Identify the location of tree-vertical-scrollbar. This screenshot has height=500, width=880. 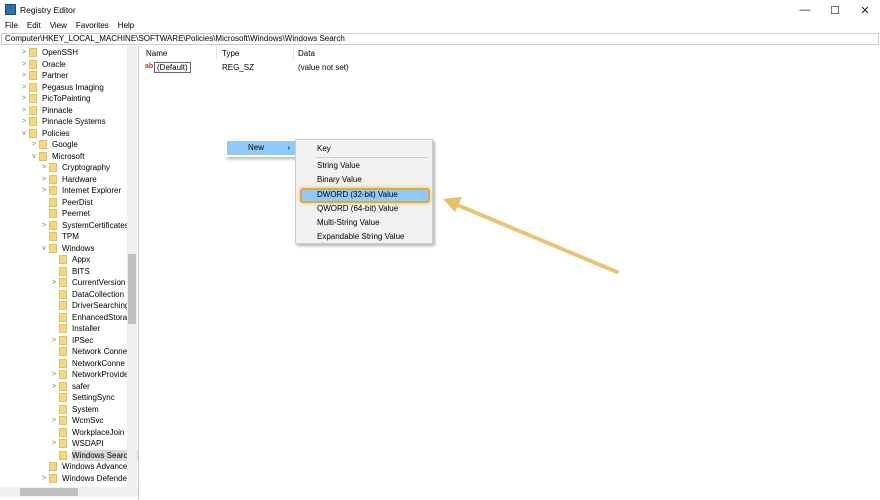
(132, 266).